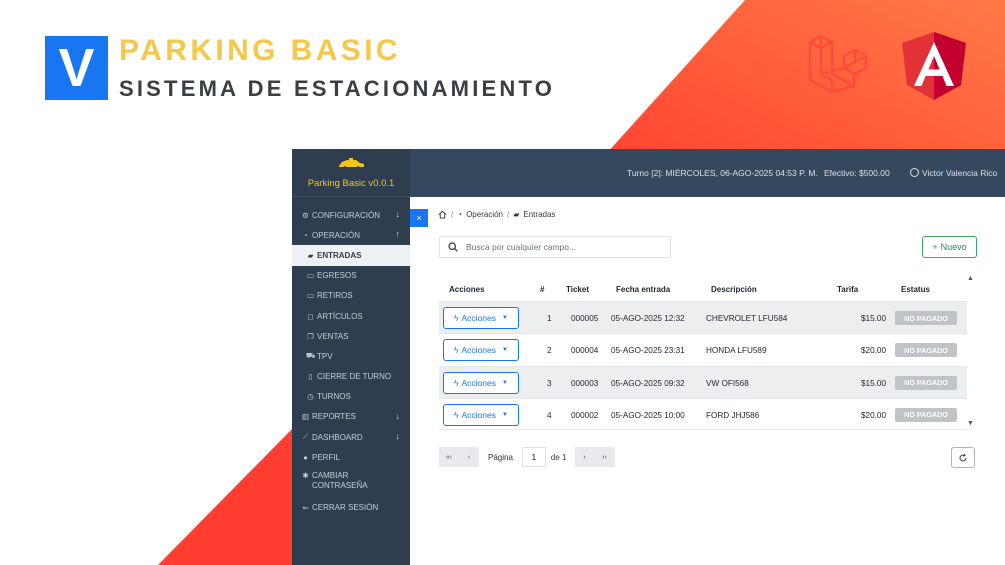  Describe the element at coordinates (351, 215) in the screenshot. I see `sidebar-item-configuracion: ⚙ CONFIGURACIÓN ↓` at that location.